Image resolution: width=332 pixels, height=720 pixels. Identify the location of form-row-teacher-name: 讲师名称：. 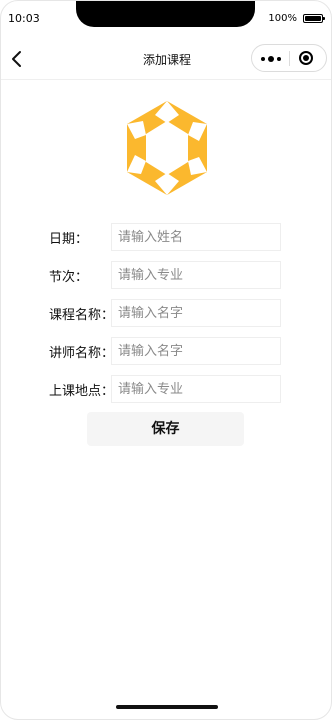
(166, 351).